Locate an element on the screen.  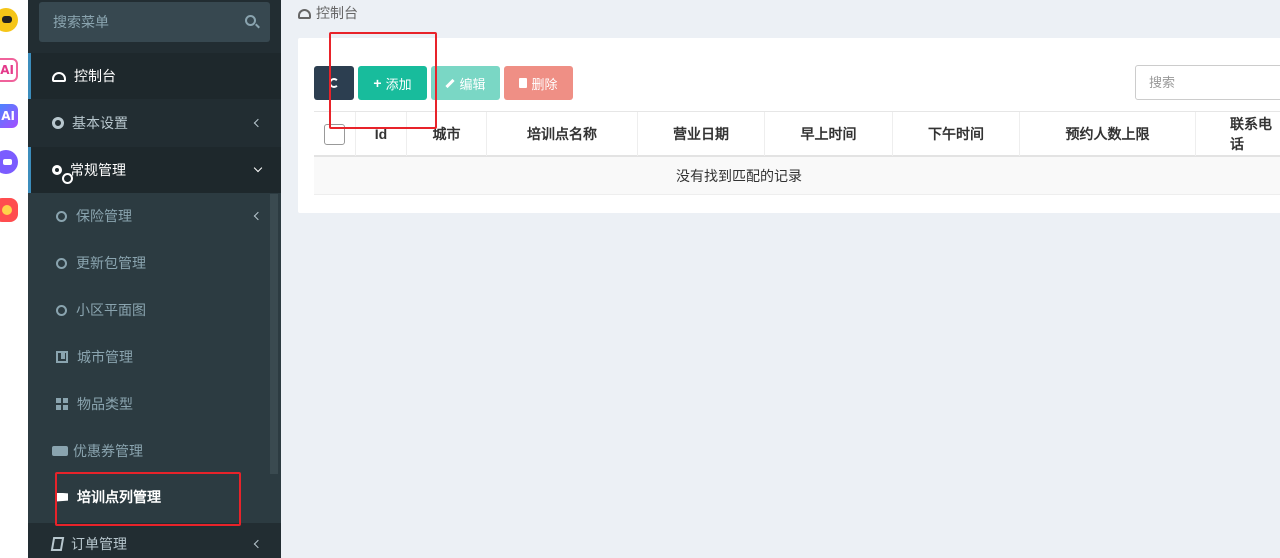
chevron-down-icon is located at coordinates (258, 168).